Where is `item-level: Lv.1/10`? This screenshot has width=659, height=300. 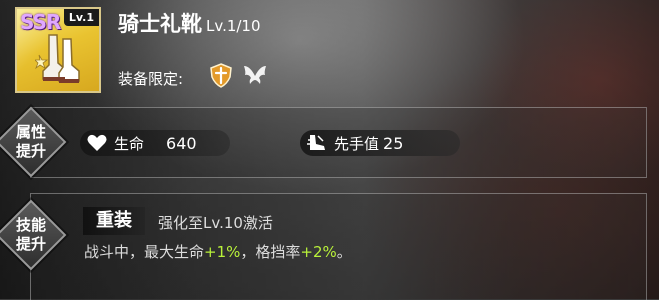
item-level: Lv.1/10 is located at coordinates (233, 26).